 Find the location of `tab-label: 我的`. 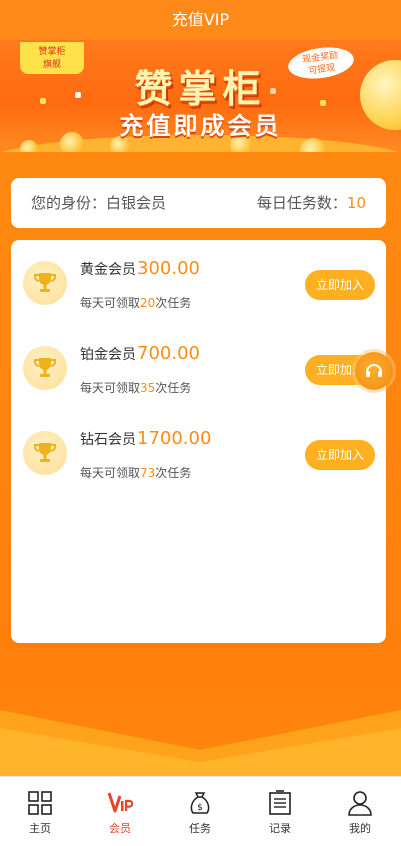

tab-label: 我的 is located at coordinates (360, 828).